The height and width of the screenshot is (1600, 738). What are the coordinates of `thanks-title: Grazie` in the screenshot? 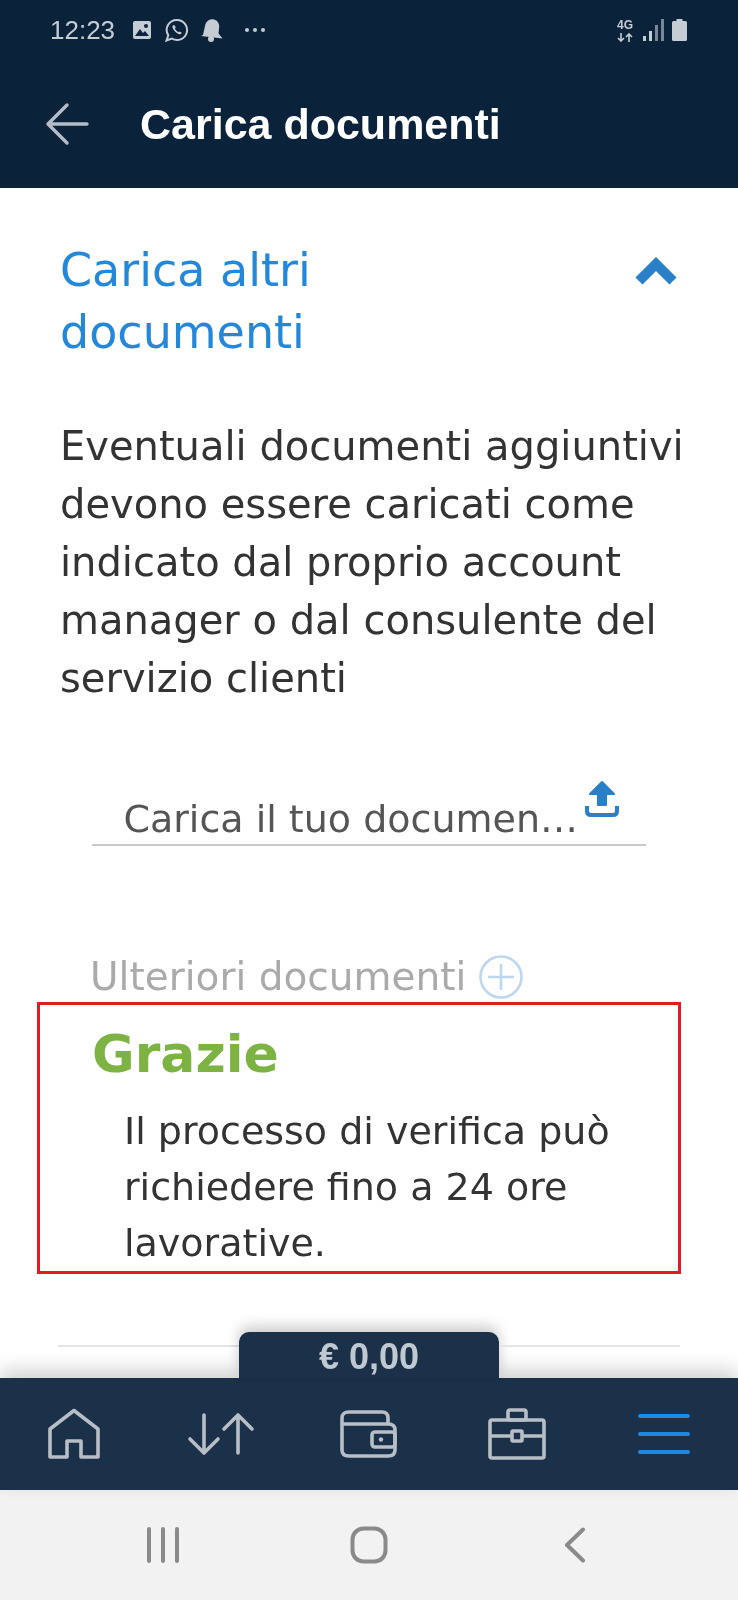 It's located at (186, 1054).